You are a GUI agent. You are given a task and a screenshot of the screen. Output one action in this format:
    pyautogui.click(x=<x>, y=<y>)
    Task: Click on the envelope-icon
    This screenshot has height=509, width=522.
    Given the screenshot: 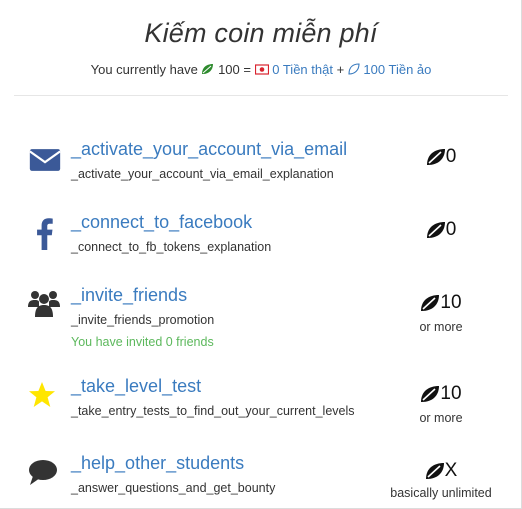 What is the action you would take?
    pyautogui.click(x=45, y=160)
    